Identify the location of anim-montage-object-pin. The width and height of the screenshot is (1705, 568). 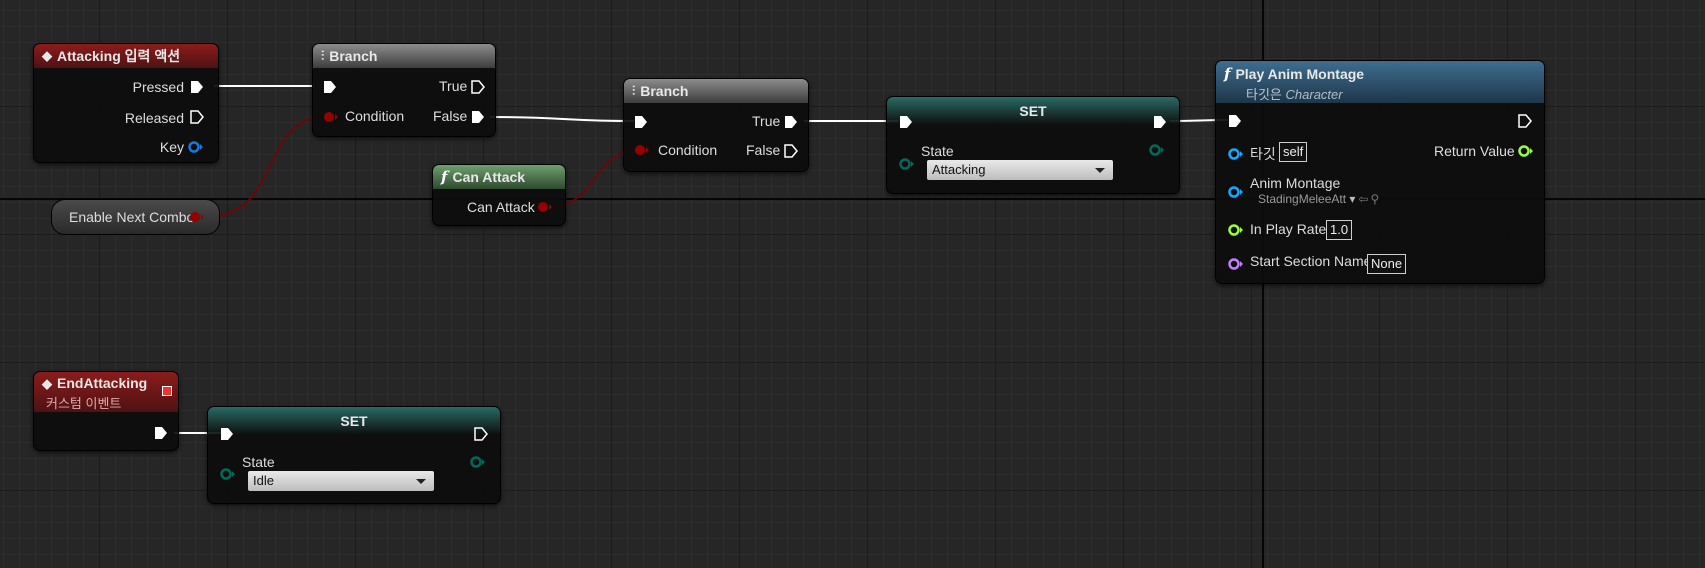
(1236, 192).